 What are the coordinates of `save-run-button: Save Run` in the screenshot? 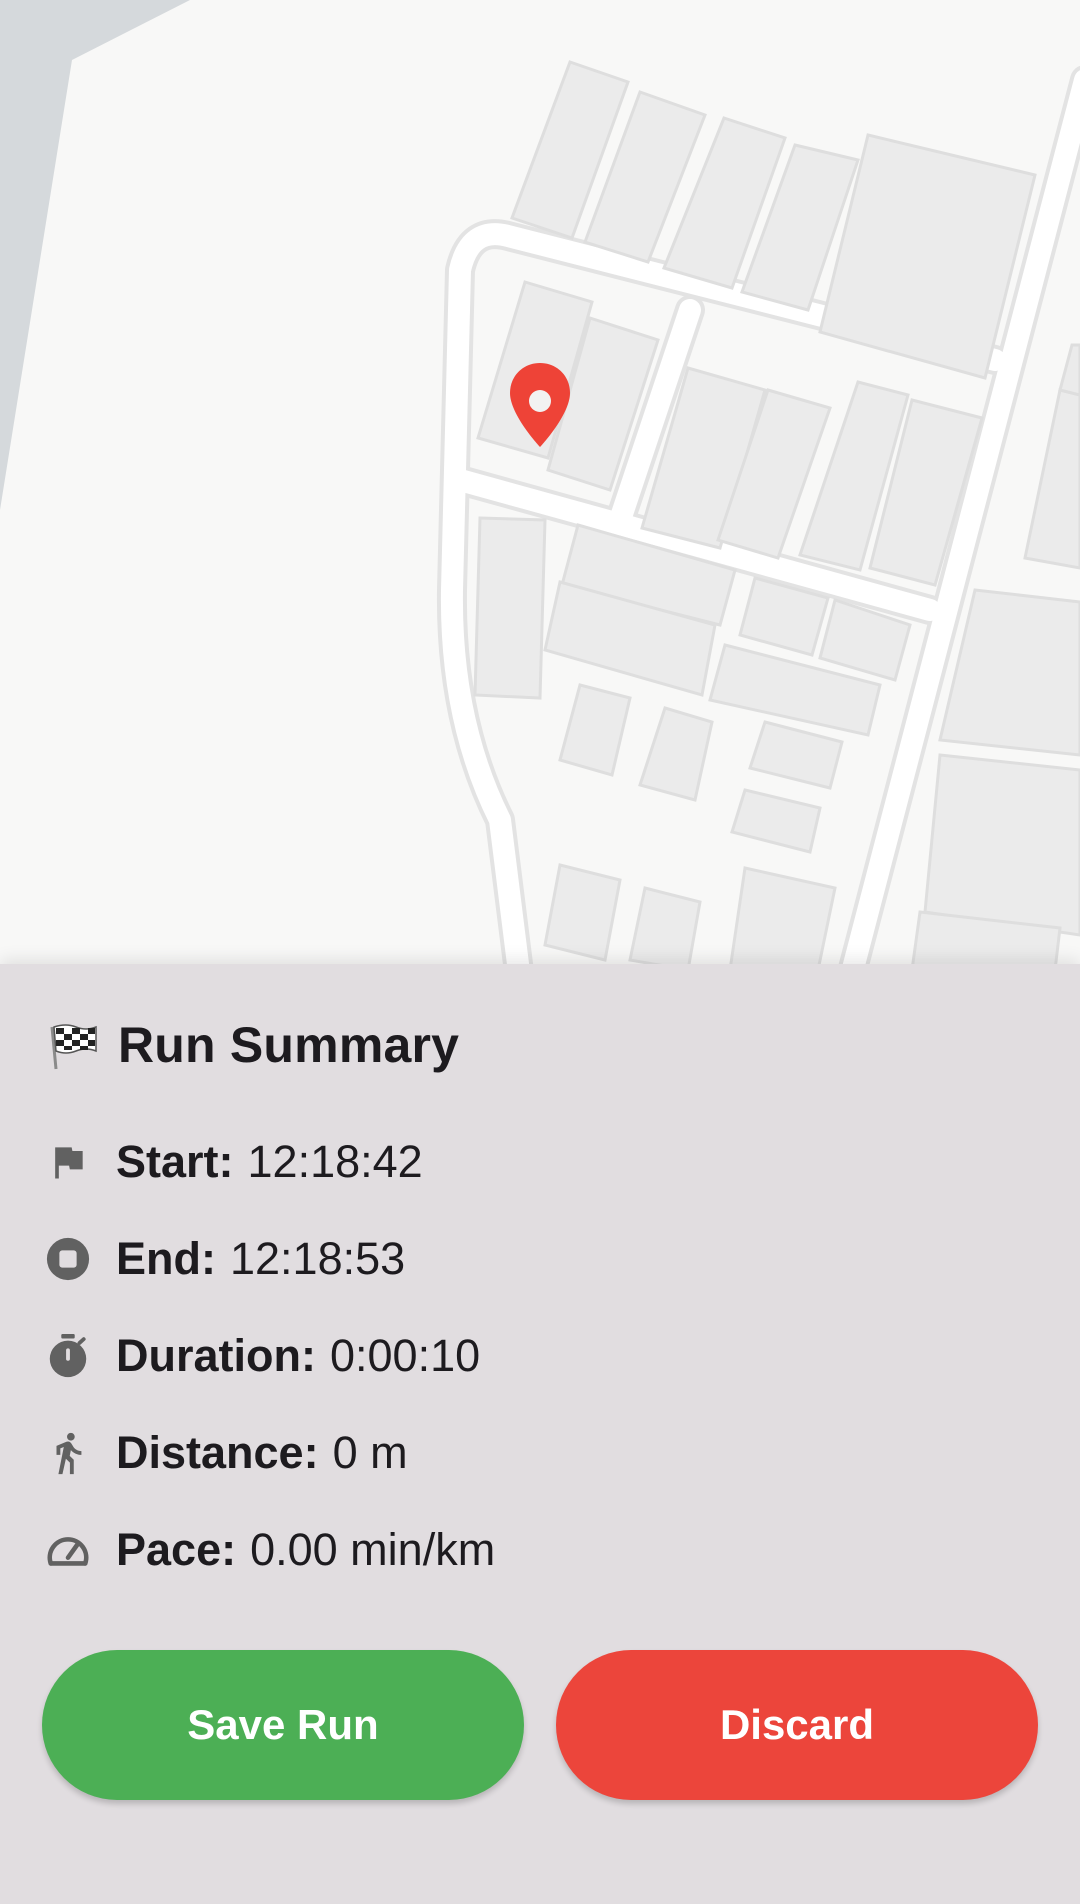 It's located at (283, 1725).